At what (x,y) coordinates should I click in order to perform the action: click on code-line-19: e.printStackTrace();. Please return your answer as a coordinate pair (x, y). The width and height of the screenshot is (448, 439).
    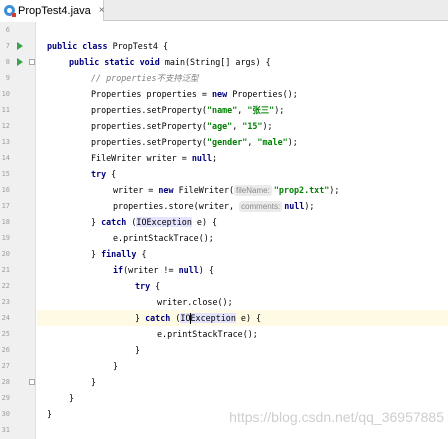
    Looking at the image, I should click on (242, 238).